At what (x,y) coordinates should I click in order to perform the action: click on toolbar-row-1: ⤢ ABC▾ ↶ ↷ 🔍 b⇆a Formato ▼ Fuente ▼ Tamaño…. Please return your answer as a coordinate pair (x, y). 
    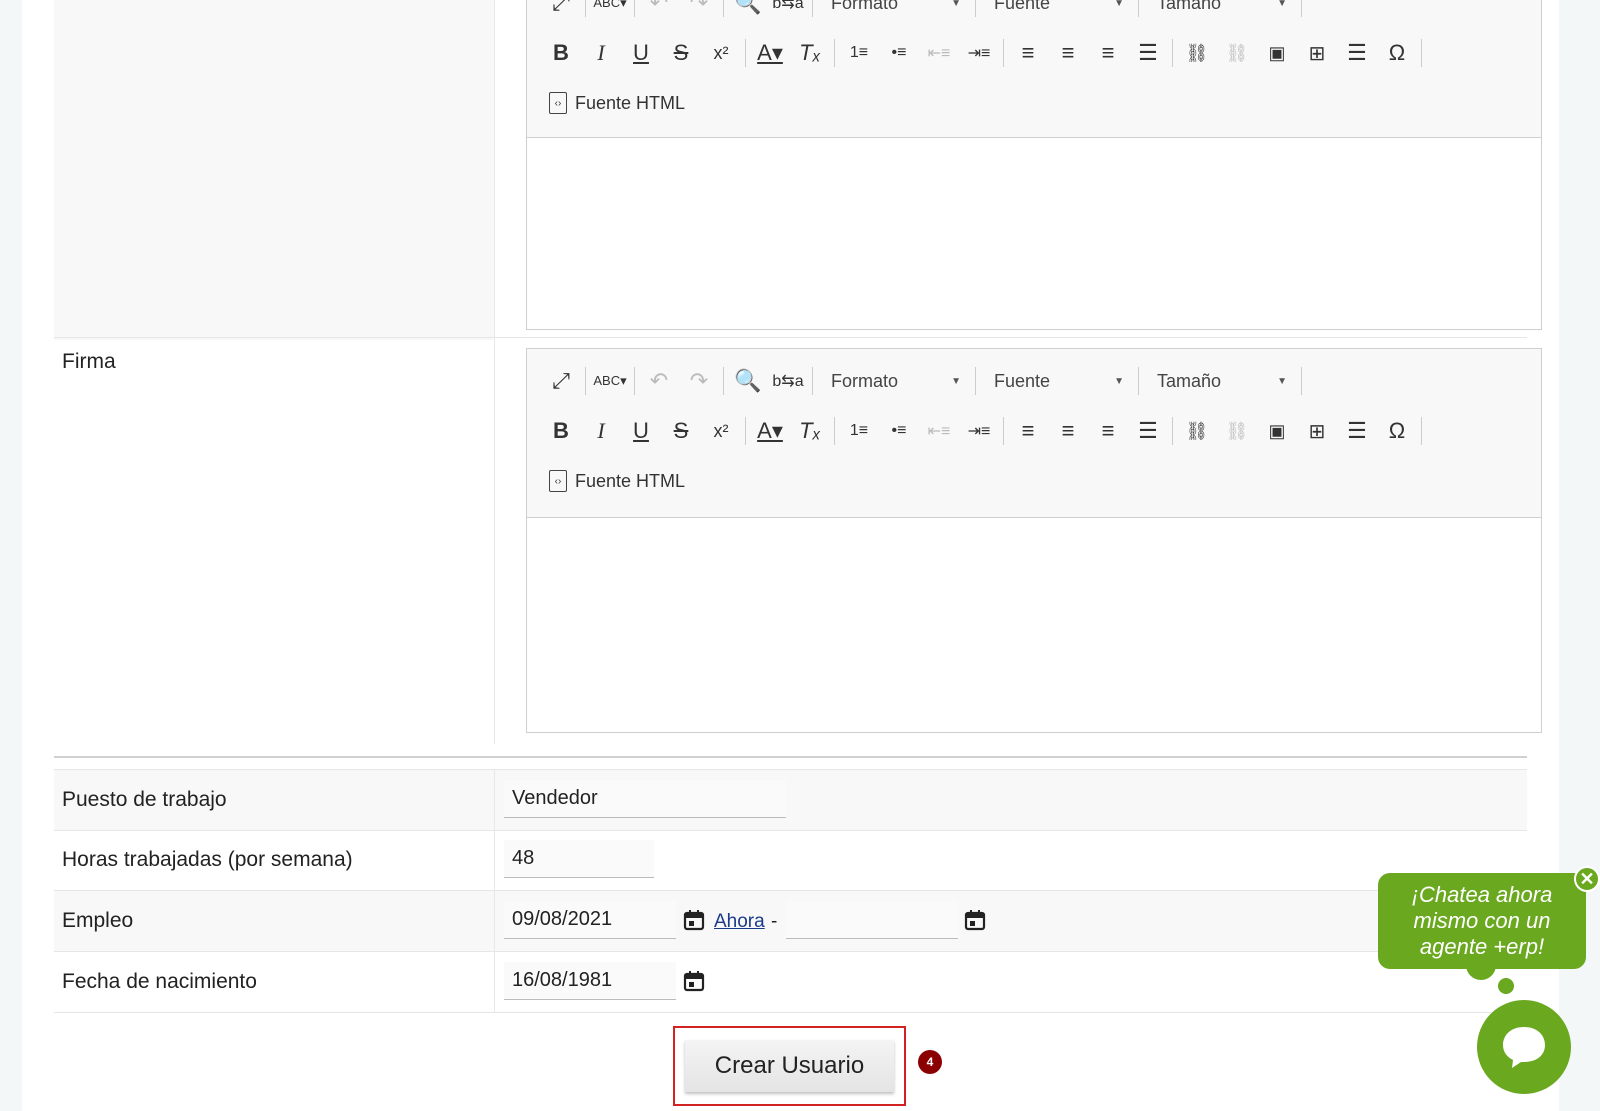
    Looking at the image, I should click on (923, 11).